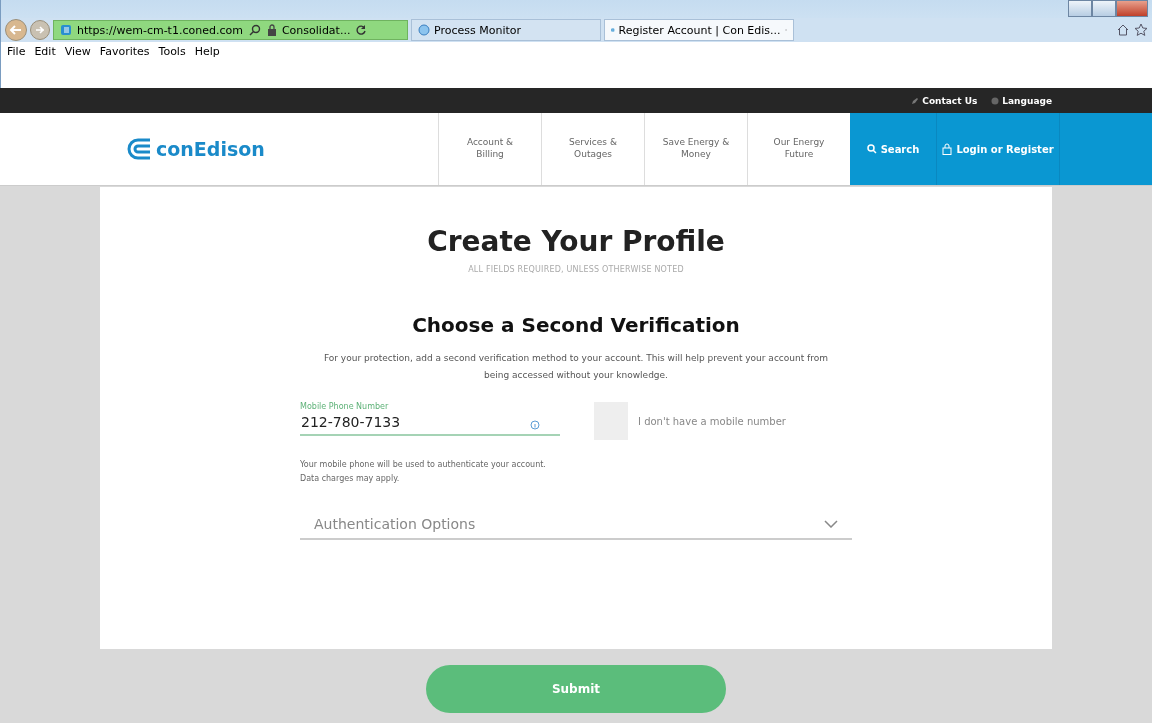  What do you see at coordinates (160, 30) in the screenshot?
I see `url-text: https://wem-cm-t1.coned.com` at bounding box center [160, 30].